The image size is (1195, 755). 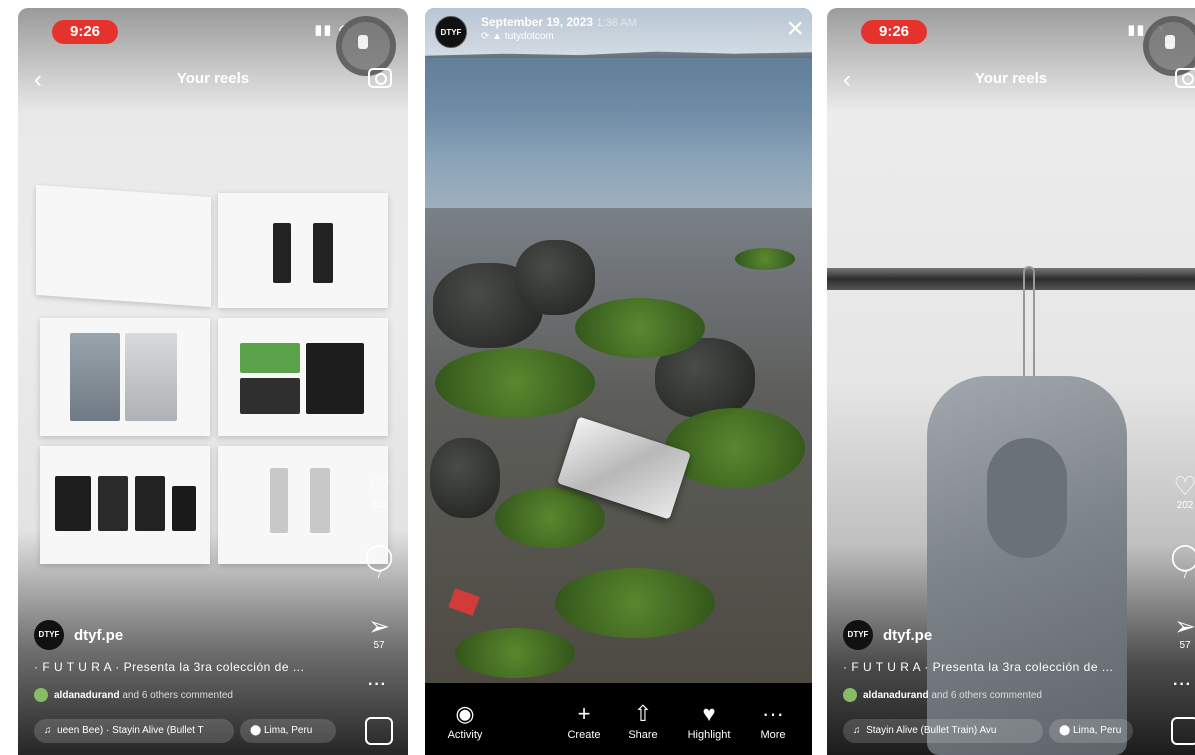 What do you see at coordinates (643, 713) in the screenshot?
I see `share-icon: ⇧` at bounding box center [643, 713].